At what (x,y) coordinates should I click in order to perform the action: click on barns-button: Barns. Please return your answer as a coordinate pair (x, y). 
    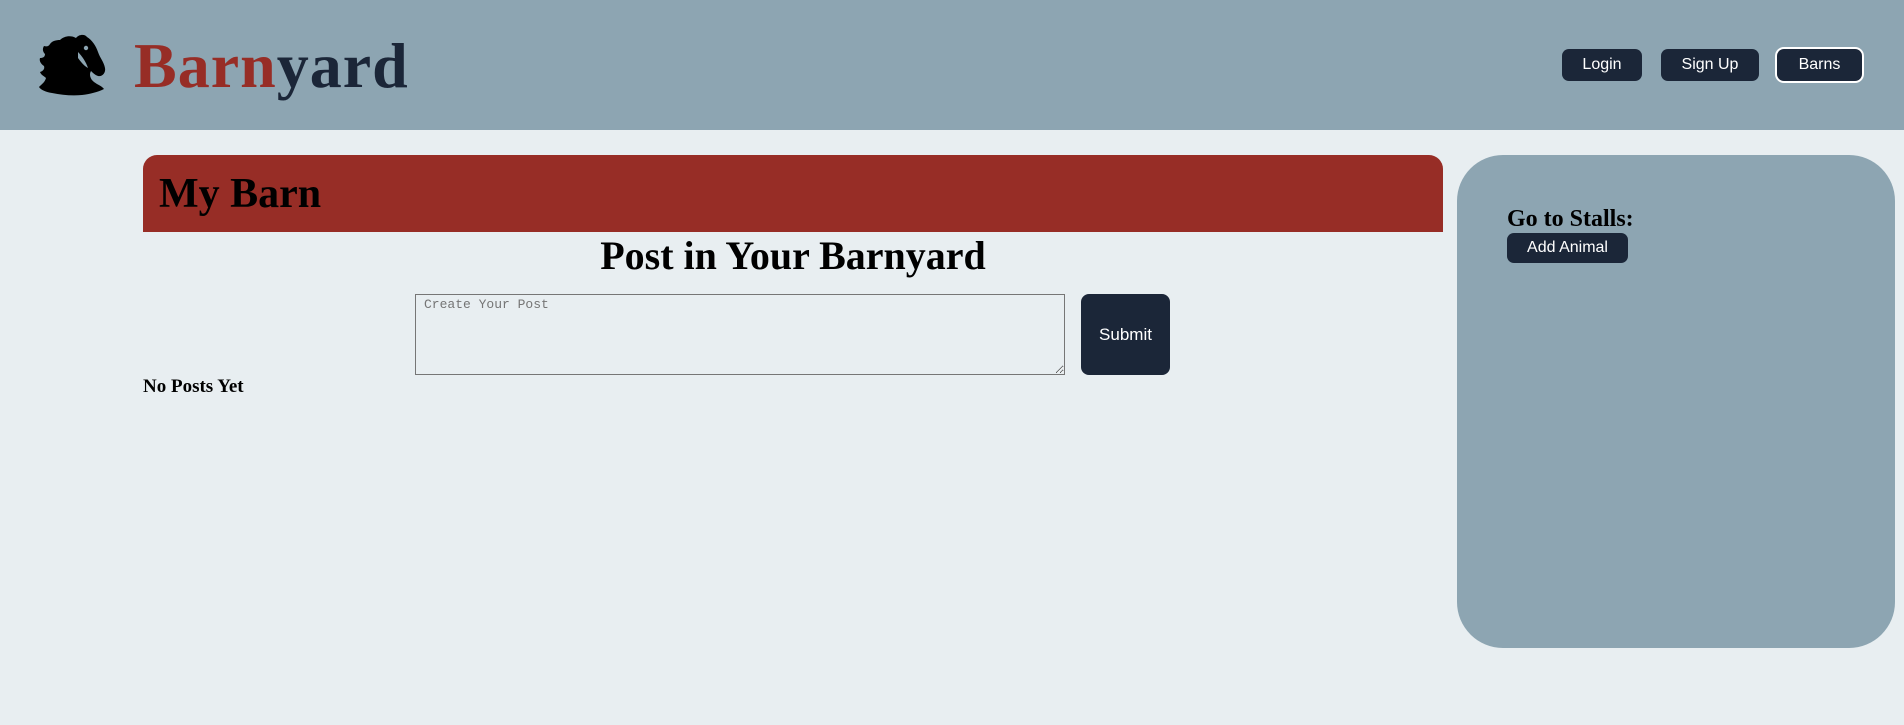
    Looking at the image, I should click on (1819, 65).